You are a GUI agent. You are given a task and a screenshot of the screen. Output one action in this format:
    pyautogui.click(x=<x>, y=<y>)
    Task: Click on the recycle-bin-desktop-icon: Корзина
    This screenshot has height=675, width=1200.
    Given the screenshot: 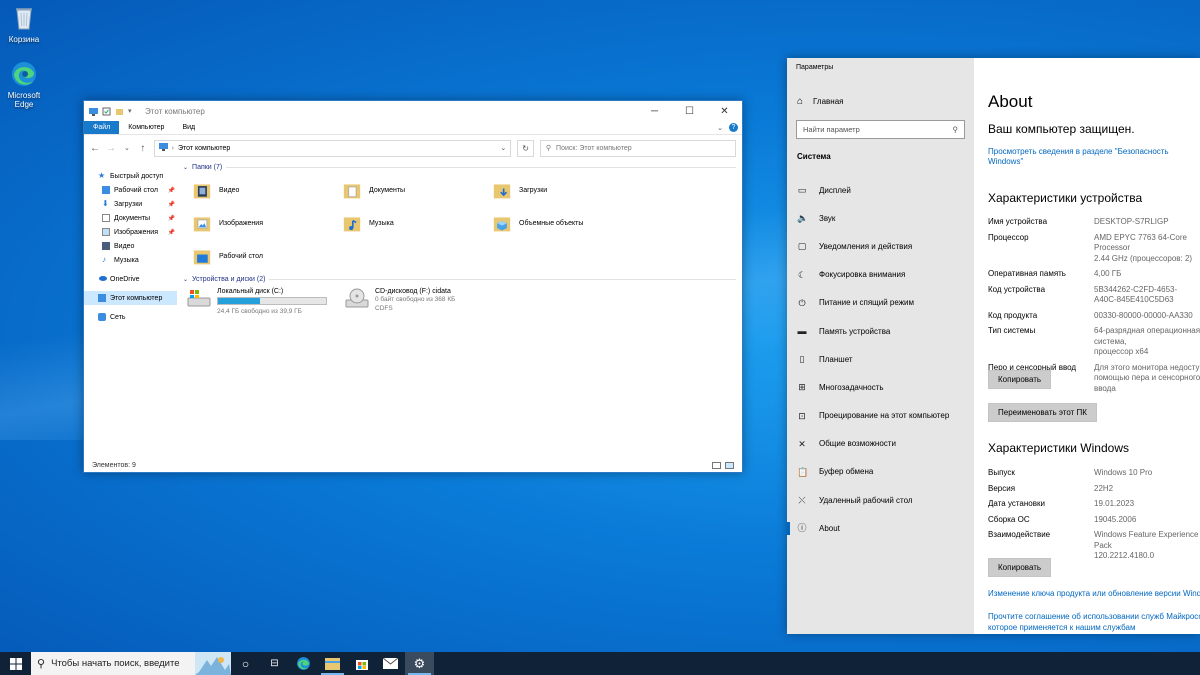 What is the action you would take?
    pyautogui.click(x=24, y=24)
    